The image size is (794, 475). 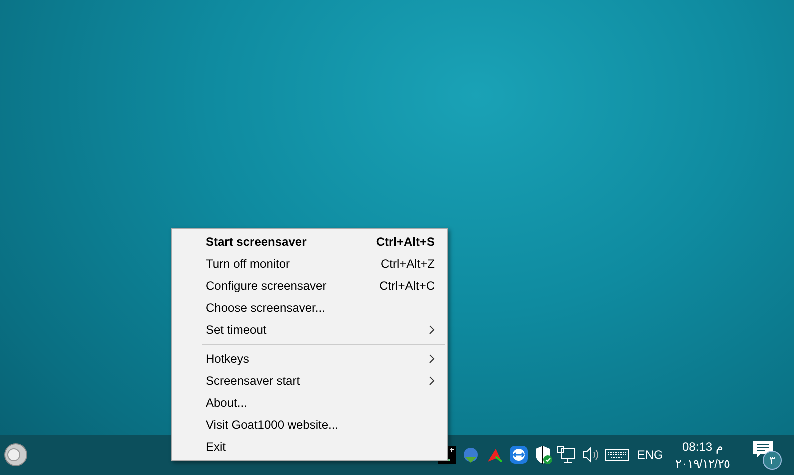 I want to click on shortcut-label: Ctrl+Alt+Z, so click(x=407, y=264).